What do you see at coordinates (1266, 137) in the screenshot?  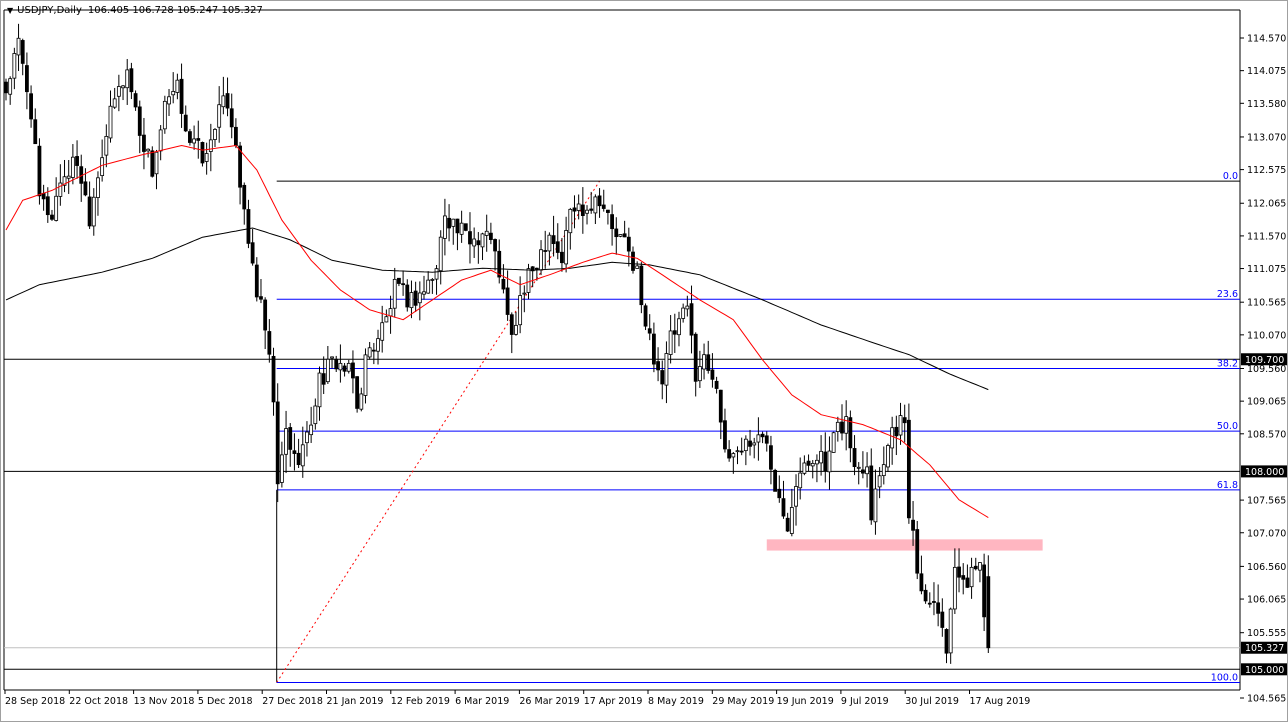 I see `y-tick-label: 113.070` at bounding box center [1266, 137].